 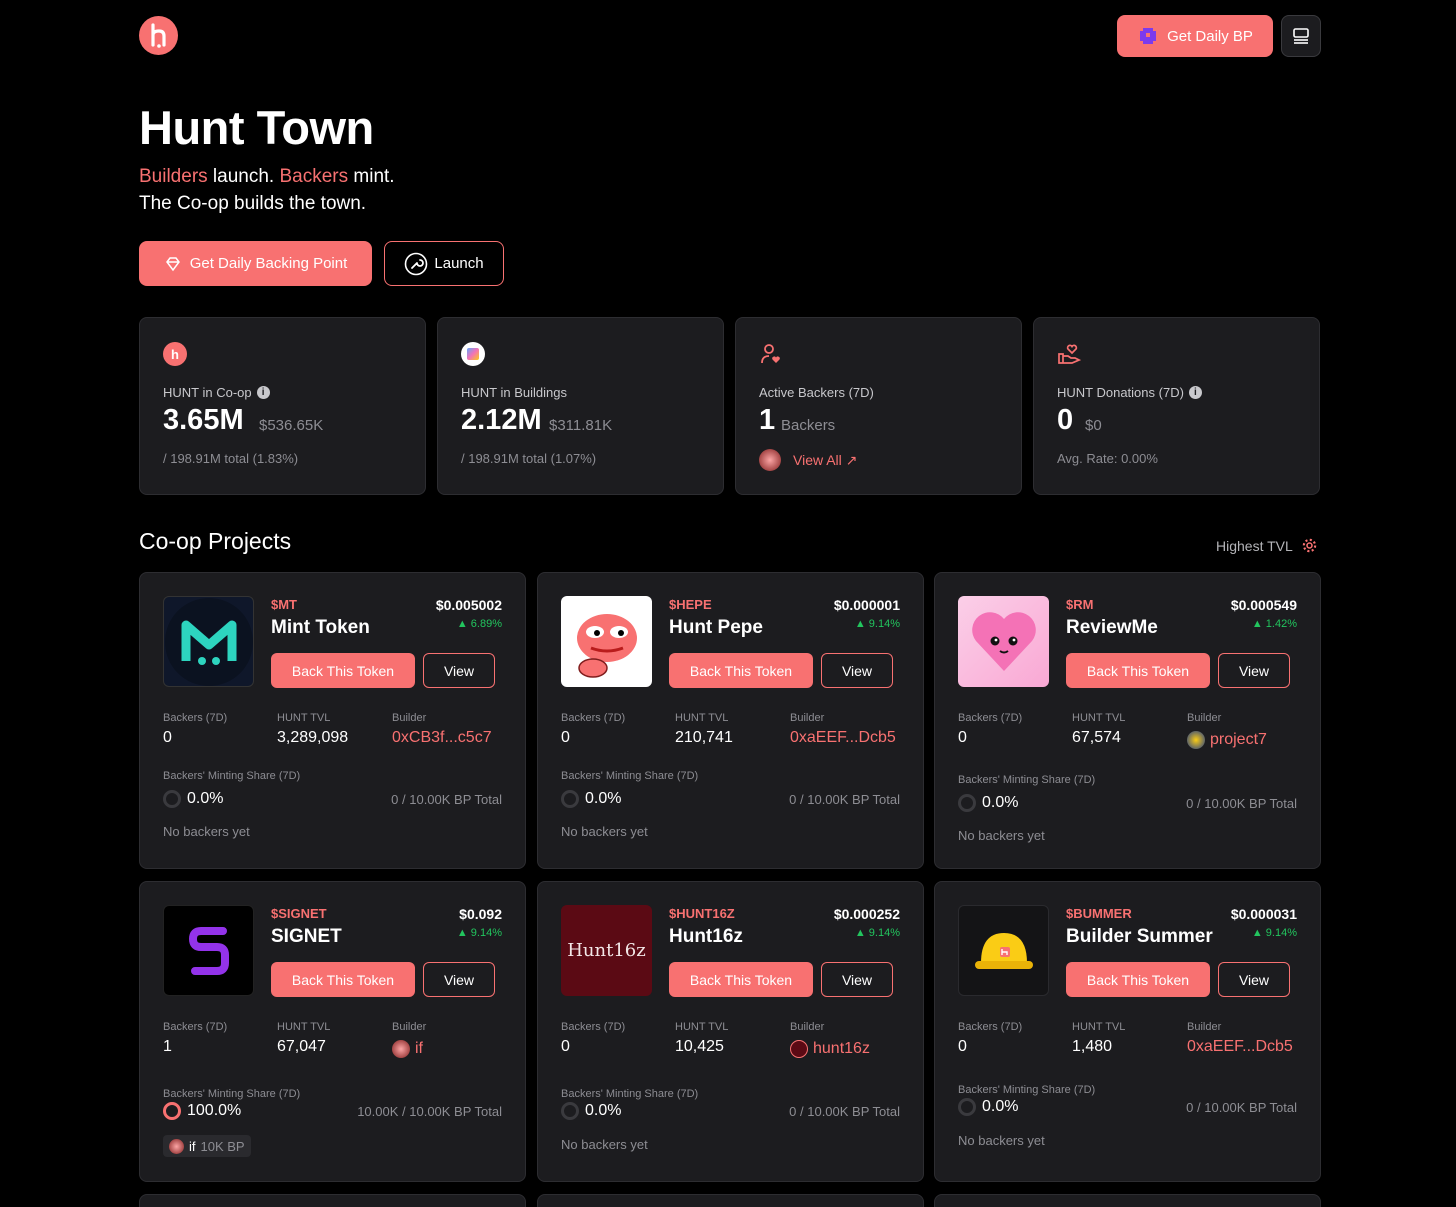 What do you see at coordinates (1274, 624) in the screenshot?
I see `price-change: ▲ 1.42%` at bounding box center [1274, 624].